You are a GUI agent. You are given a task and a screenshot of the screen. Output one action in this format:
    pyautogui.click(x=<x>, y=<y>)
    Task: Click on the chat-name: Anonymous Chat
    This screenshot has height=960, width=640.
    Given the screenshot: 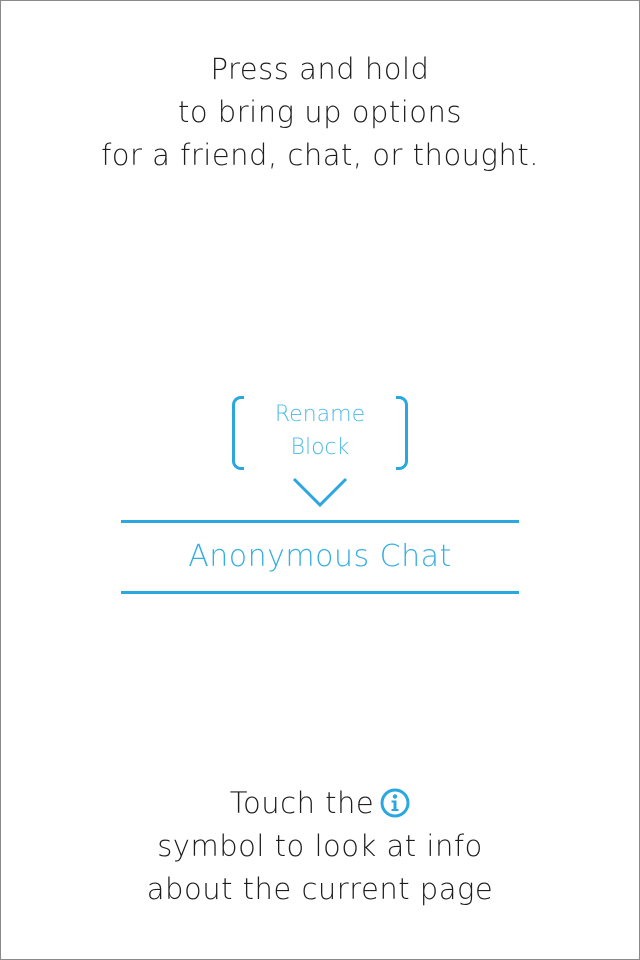 What is the action you would take?
    pyautogui.click(x=320, y=556)
    